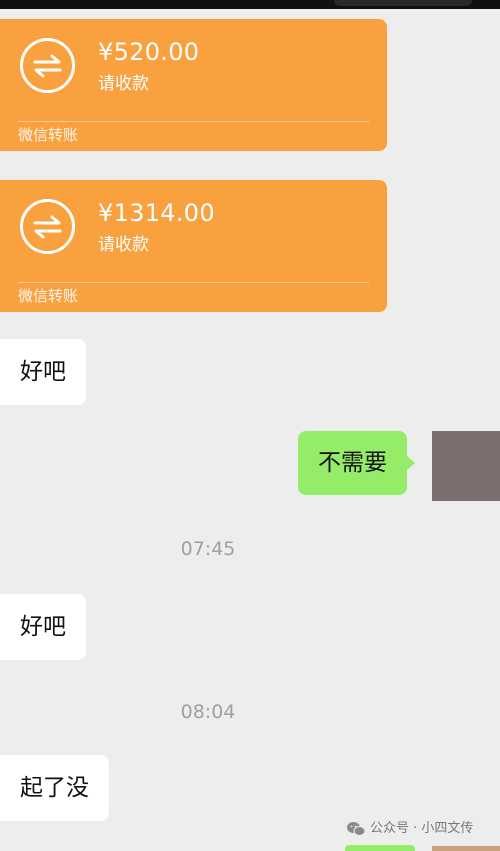  Describe the element at coordinates (193, 246) in the screenshot. I see `transfer-card: ¥1314.00 请收款 微信转账` at that location.